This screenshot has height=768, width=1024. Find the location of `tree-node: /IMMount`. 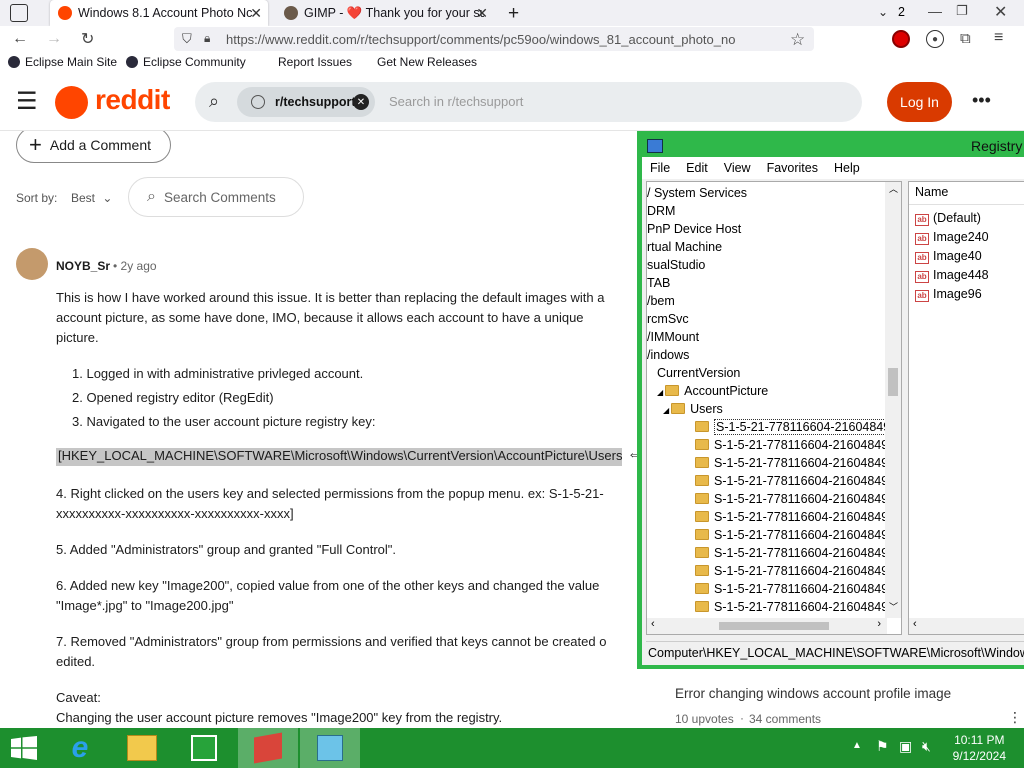

tree-node: /IMMount is located at coordinates (673, 337).